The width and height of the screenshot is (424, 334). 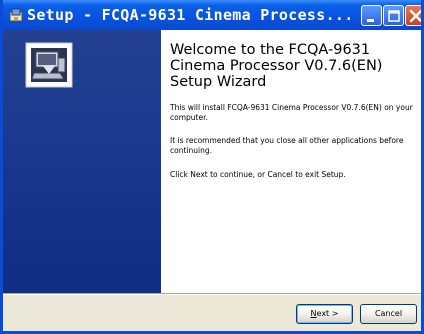 I want to click on close-icon, so click(x=415, y=16).